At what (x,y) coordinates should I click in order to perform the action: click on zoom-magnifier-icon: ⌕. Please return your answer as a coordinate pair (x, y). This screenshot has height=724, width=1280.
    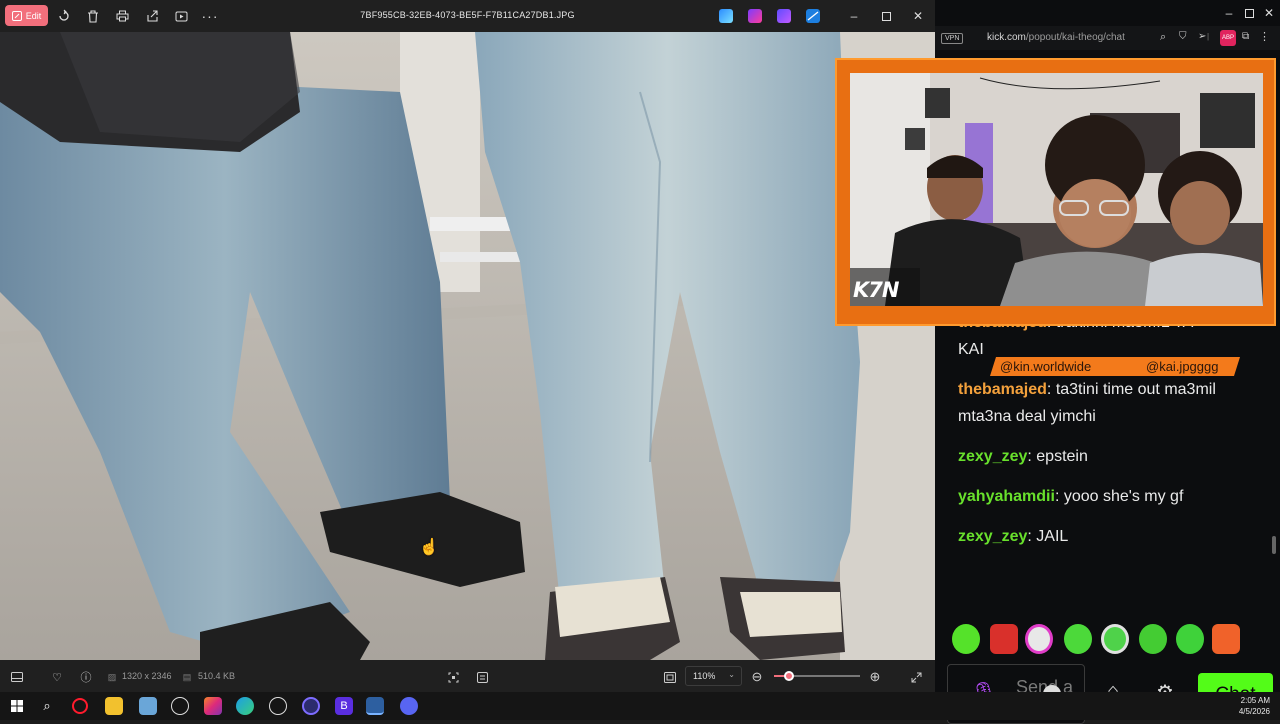
    Looking at the image, I should click on (1163, 37).